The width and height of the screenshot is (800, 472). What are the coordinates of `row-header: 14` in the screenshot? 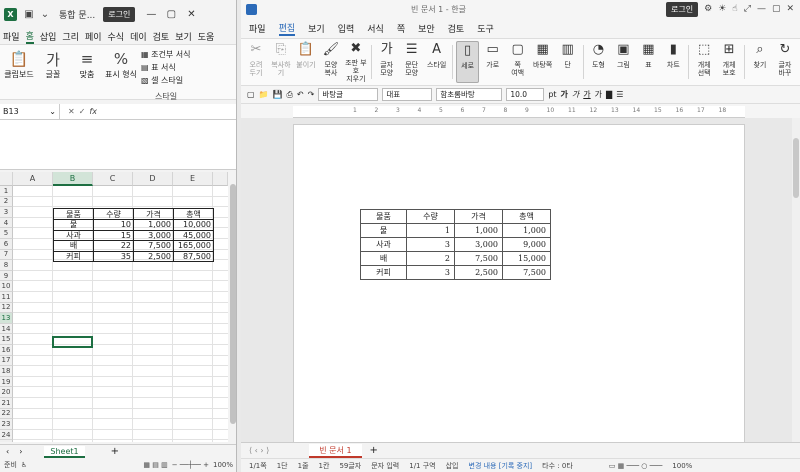 It's located at (6, 329).